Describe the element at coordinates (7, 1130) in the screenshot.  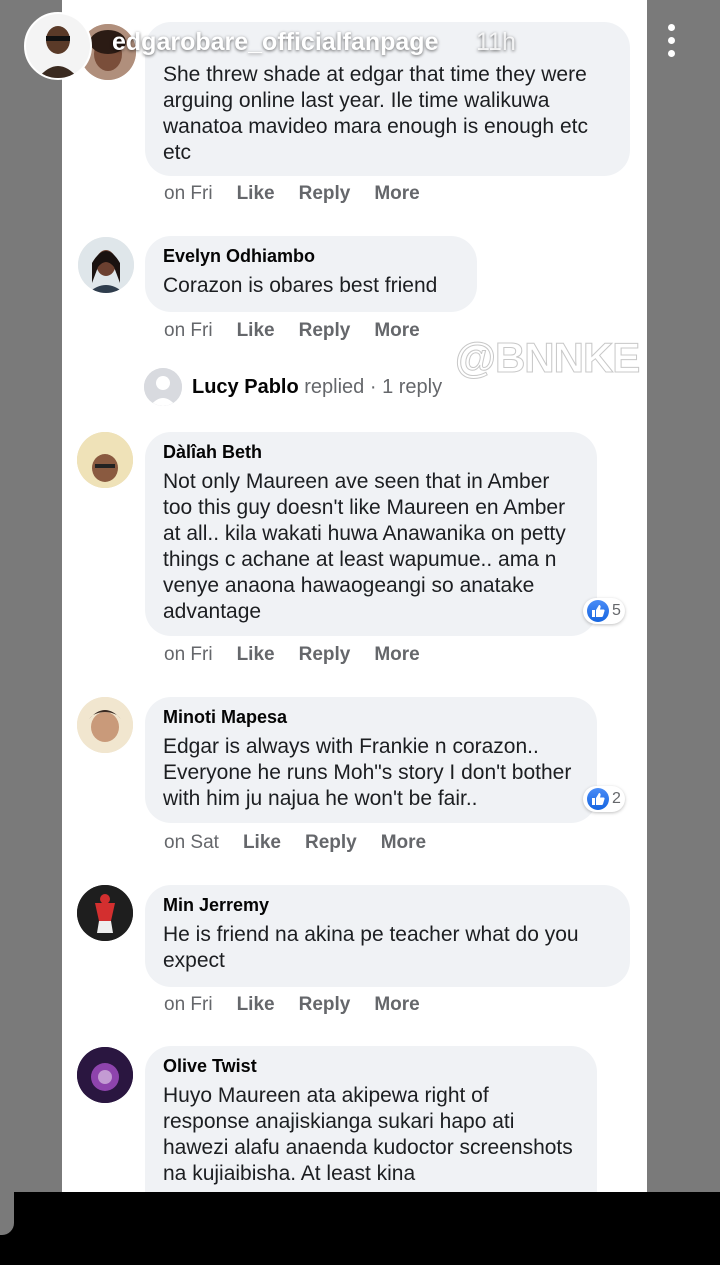
I see `story-edge` at that location.